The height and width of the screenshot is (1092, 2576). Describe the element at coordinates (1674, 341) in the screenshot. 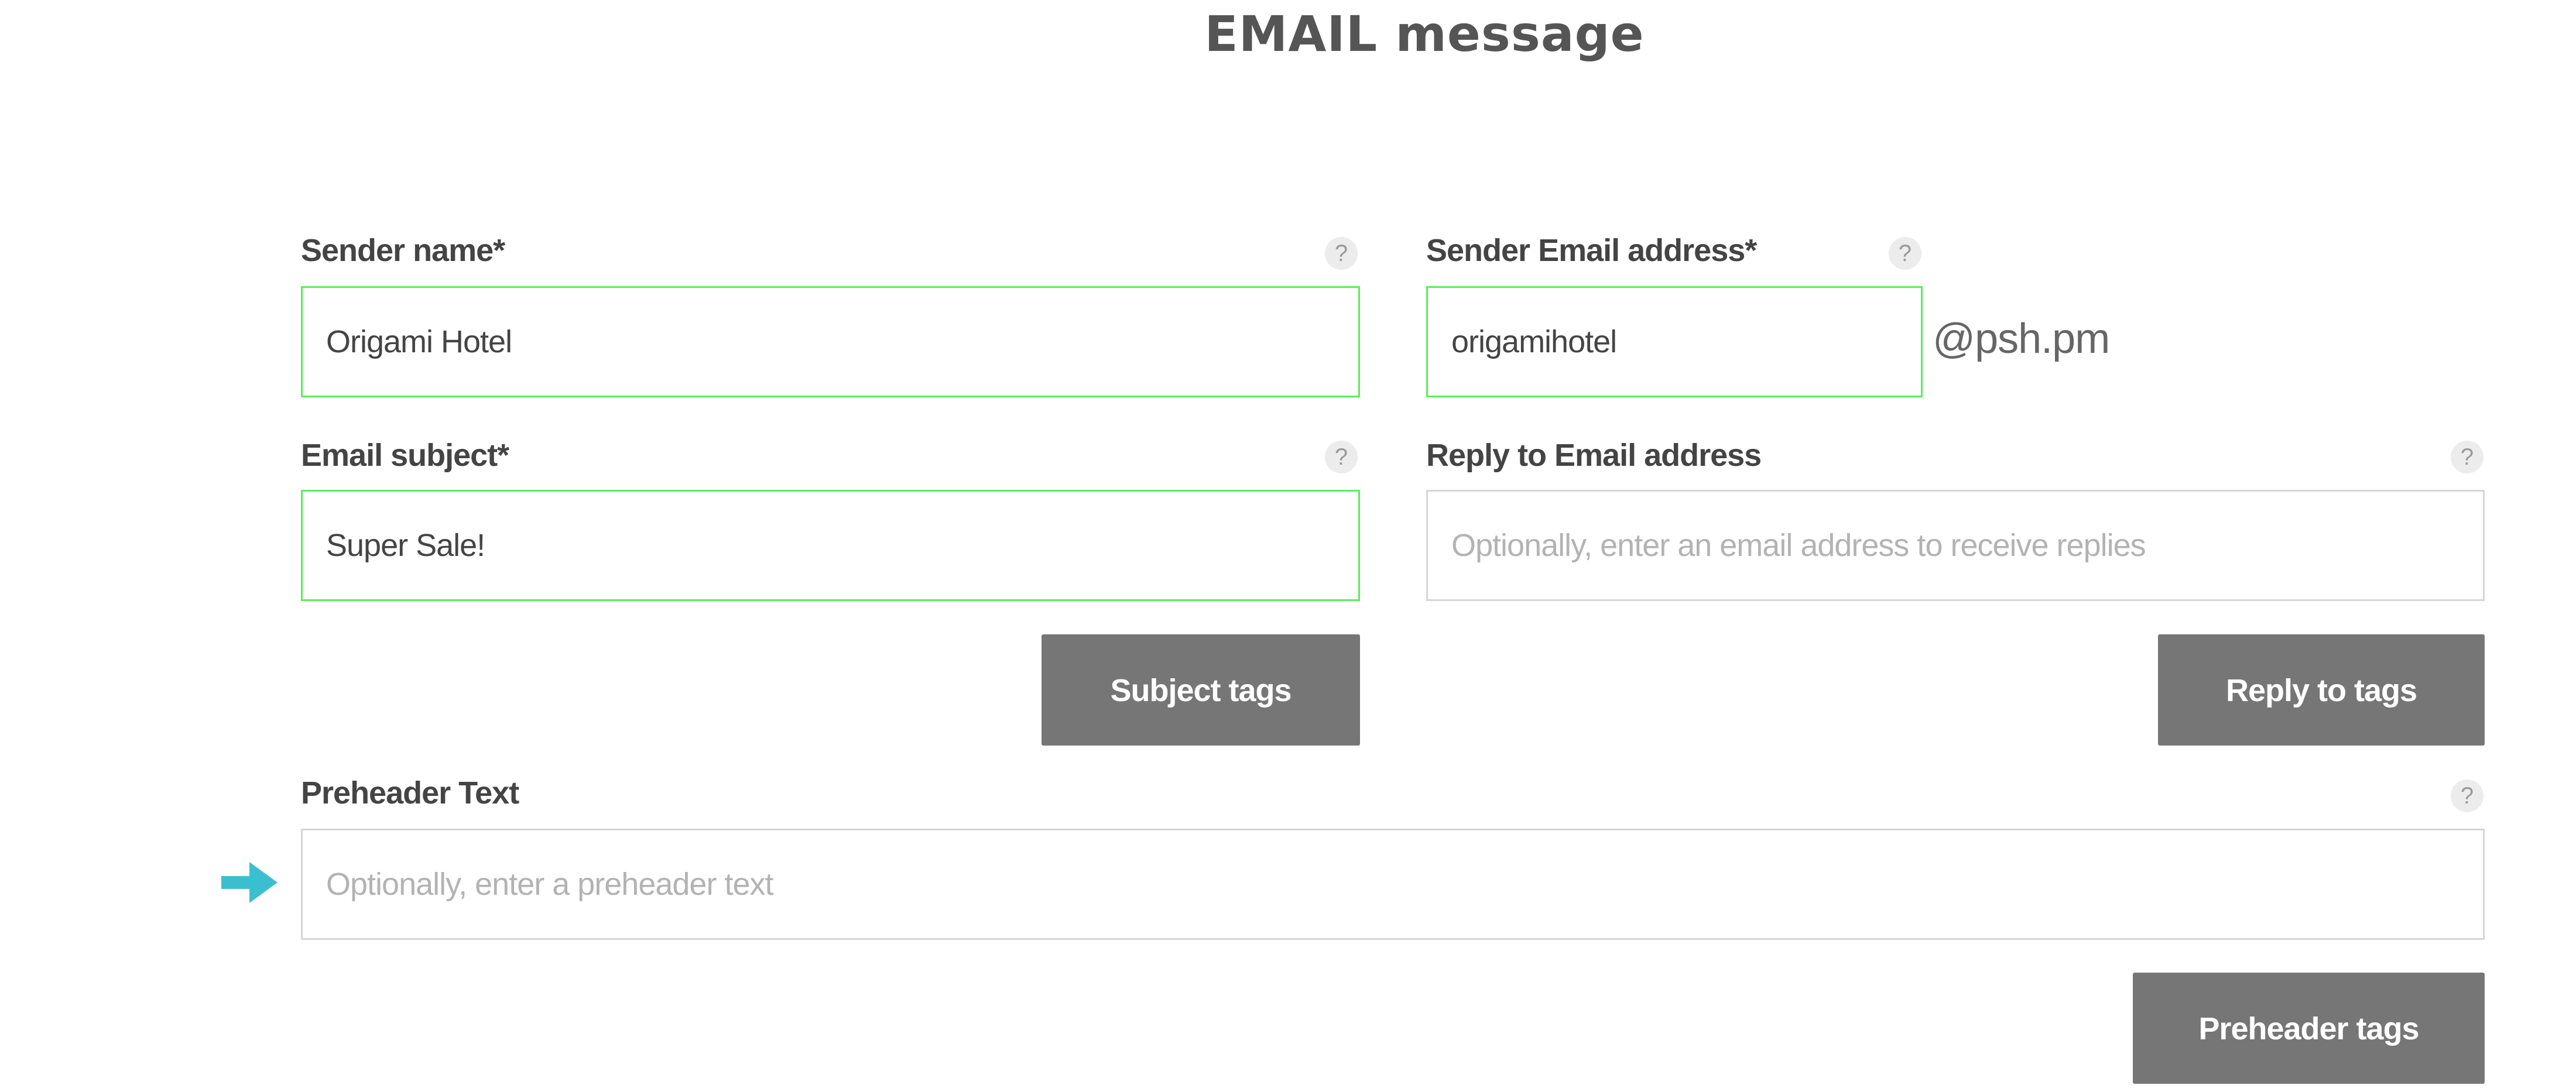

I see `sender-email-input` at that location.